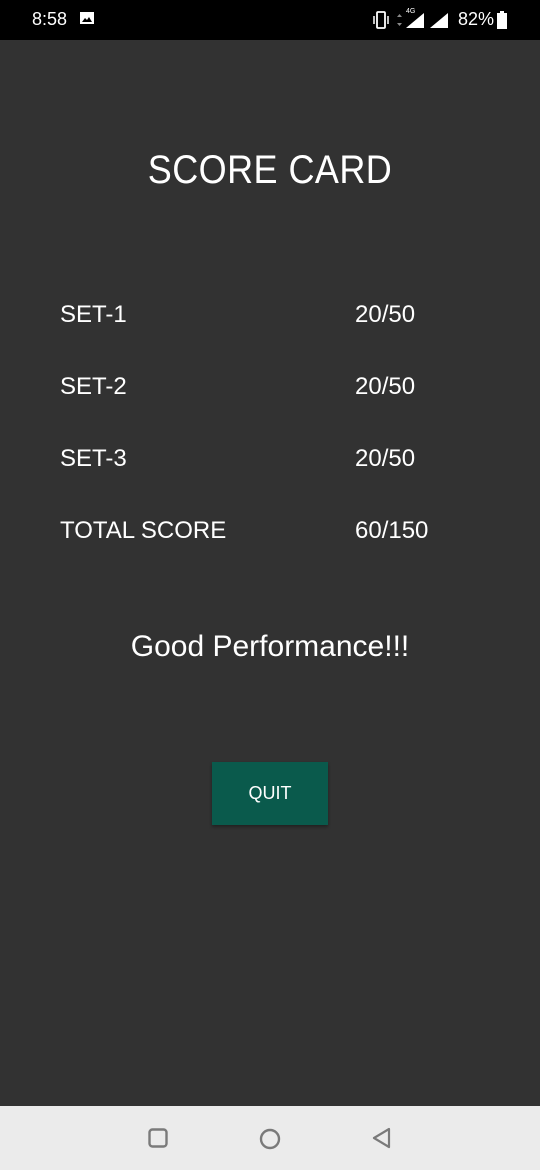 This screenshot has height=1170, width=540. Describe the element at coordinates (93, 314) in the screenshot. I see `score-row-label: SET-1` at that location.